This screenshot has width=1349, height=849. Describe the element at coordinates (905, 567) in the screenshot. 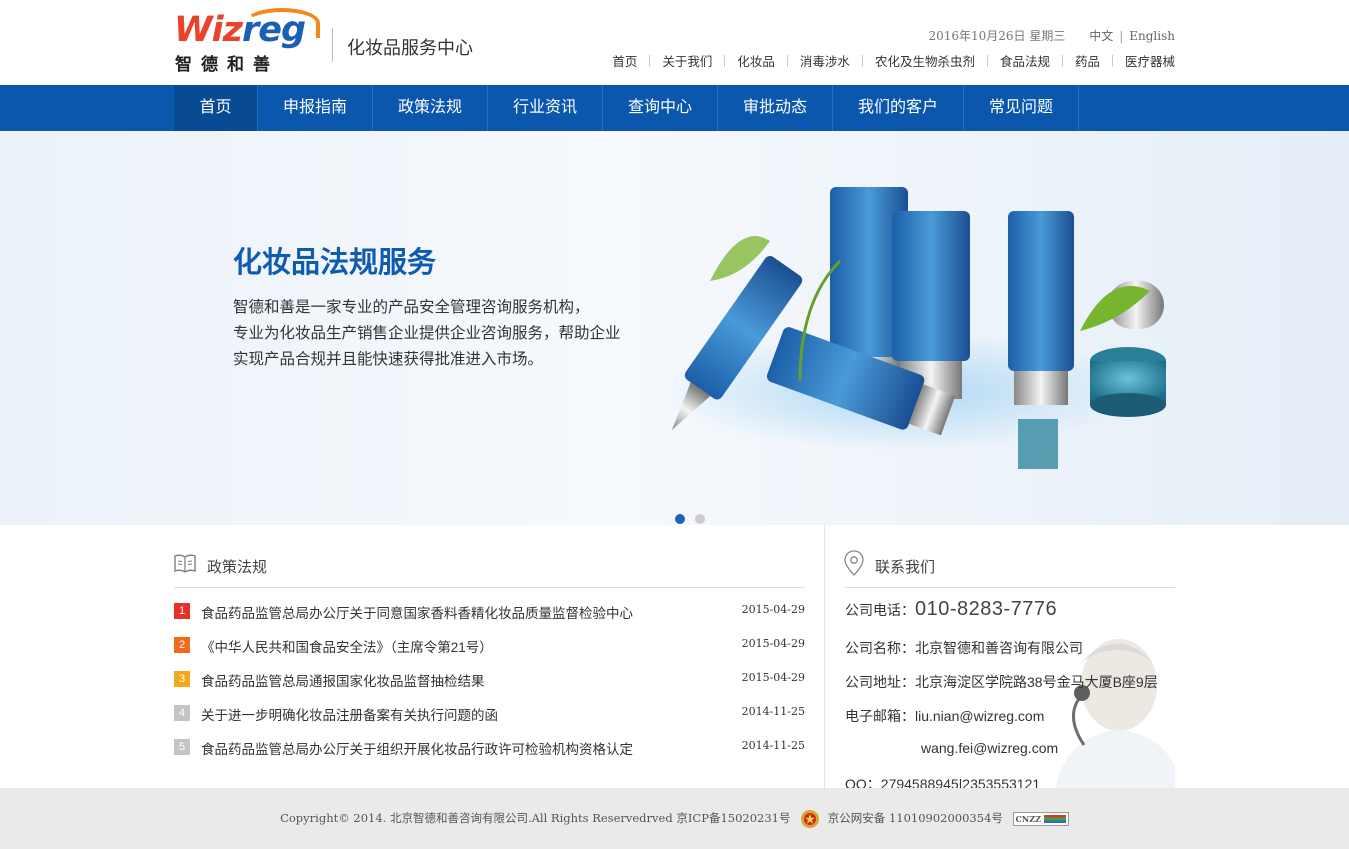

I see `section-title: 联系我们` at that location.